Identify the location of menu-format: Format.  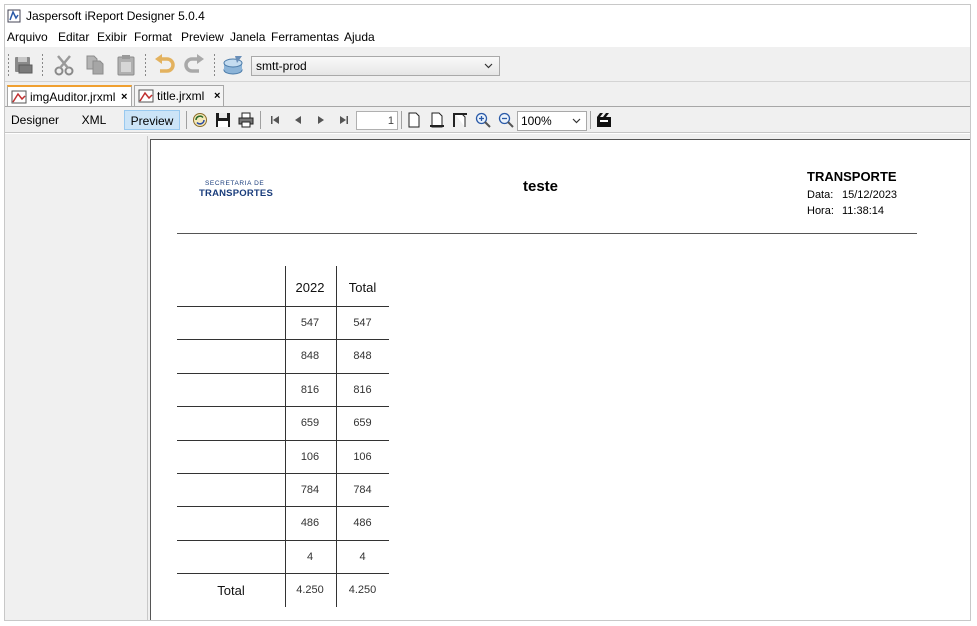
(153, 37).